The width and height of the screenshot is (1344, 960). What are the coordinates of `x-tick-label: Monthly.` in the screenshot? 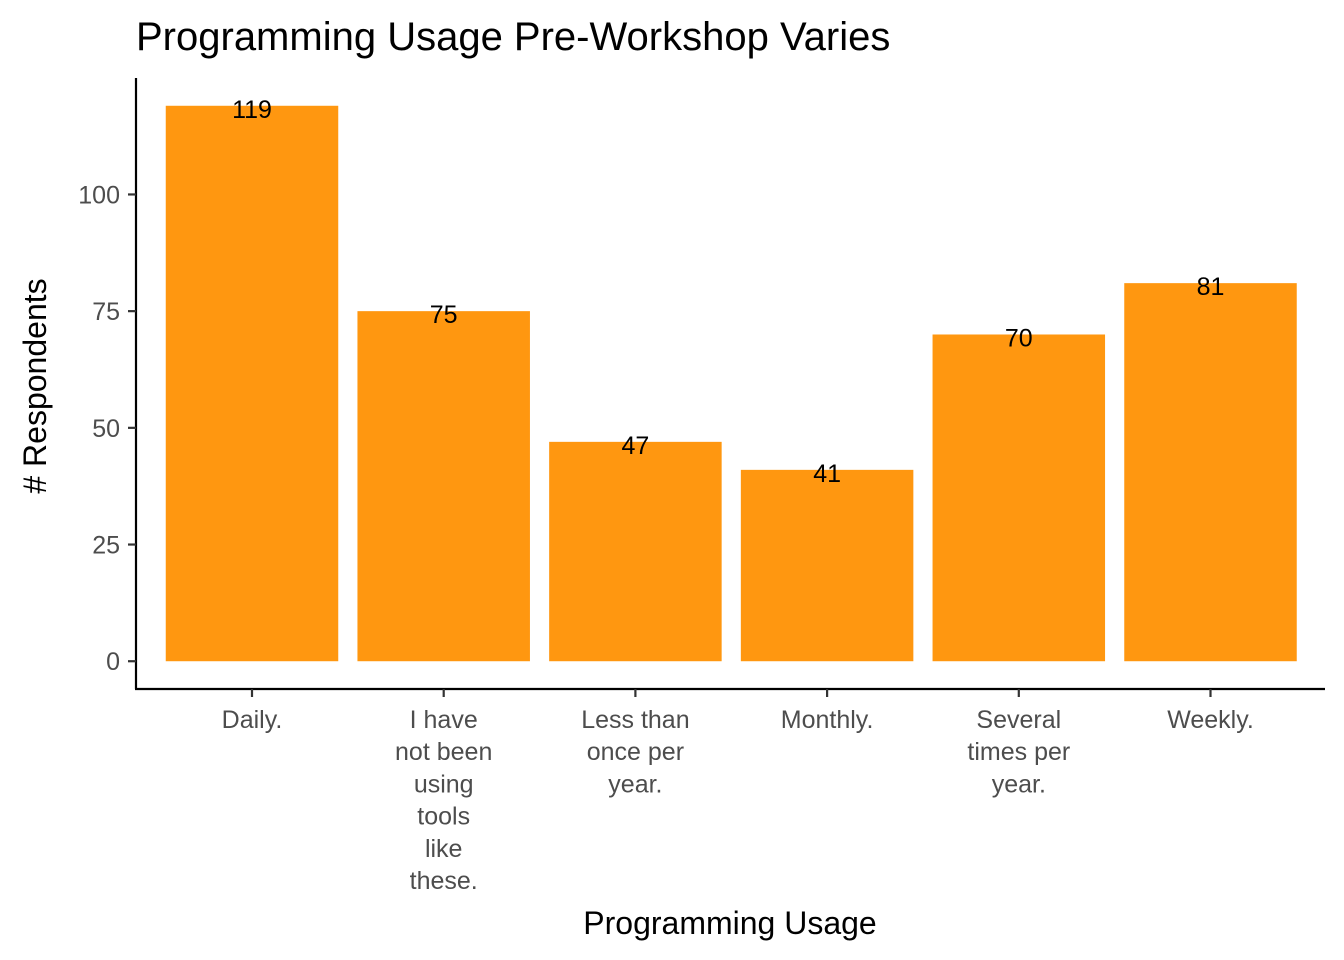 It's located at (827, 720).